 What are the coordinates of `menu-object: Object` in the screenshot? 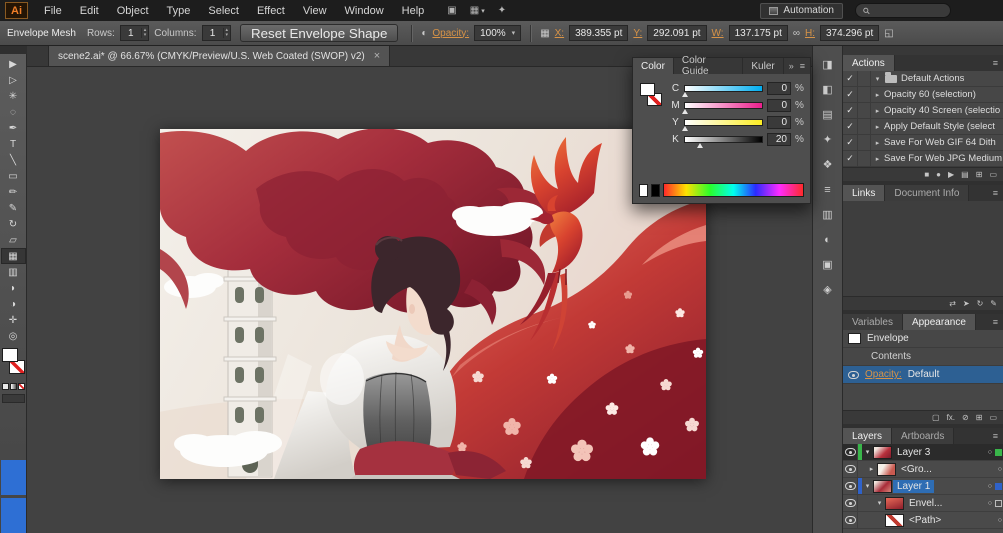 It's located at (133, 10).